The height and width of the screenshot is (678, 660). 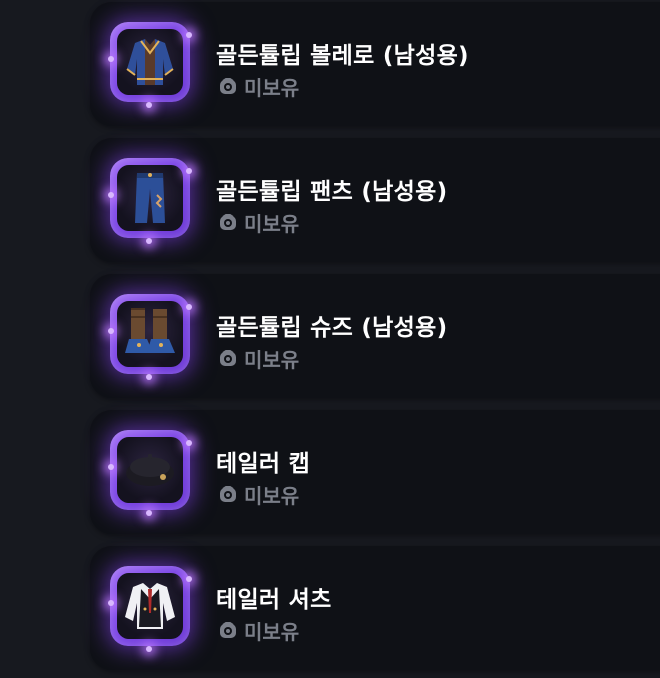 What do you see at coordinates (274, 600) in the screenshot?
I see `item-name: 테일러 셔츠` at bounding box center [274, 600].